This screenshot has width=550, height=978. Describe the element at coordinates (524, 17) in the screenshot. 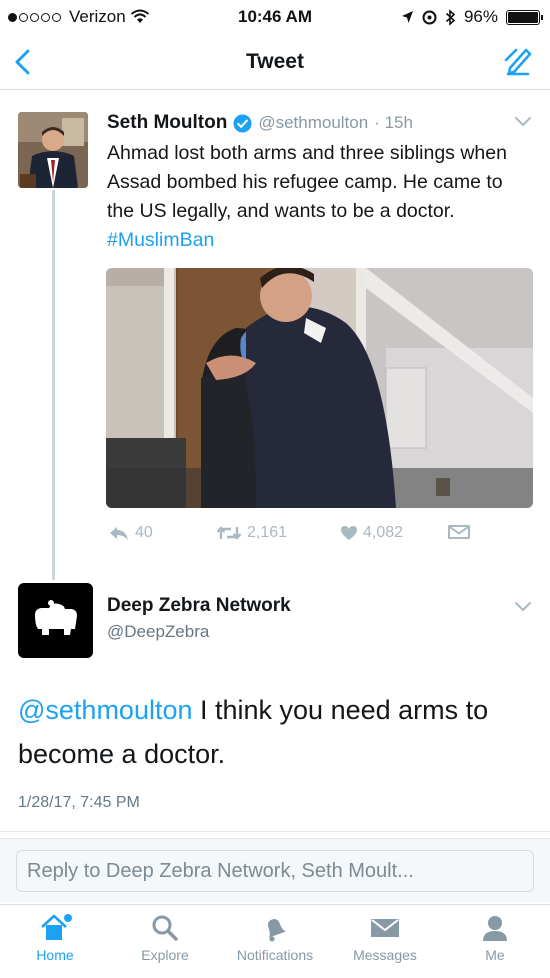

I see `battery-icon` at that location.